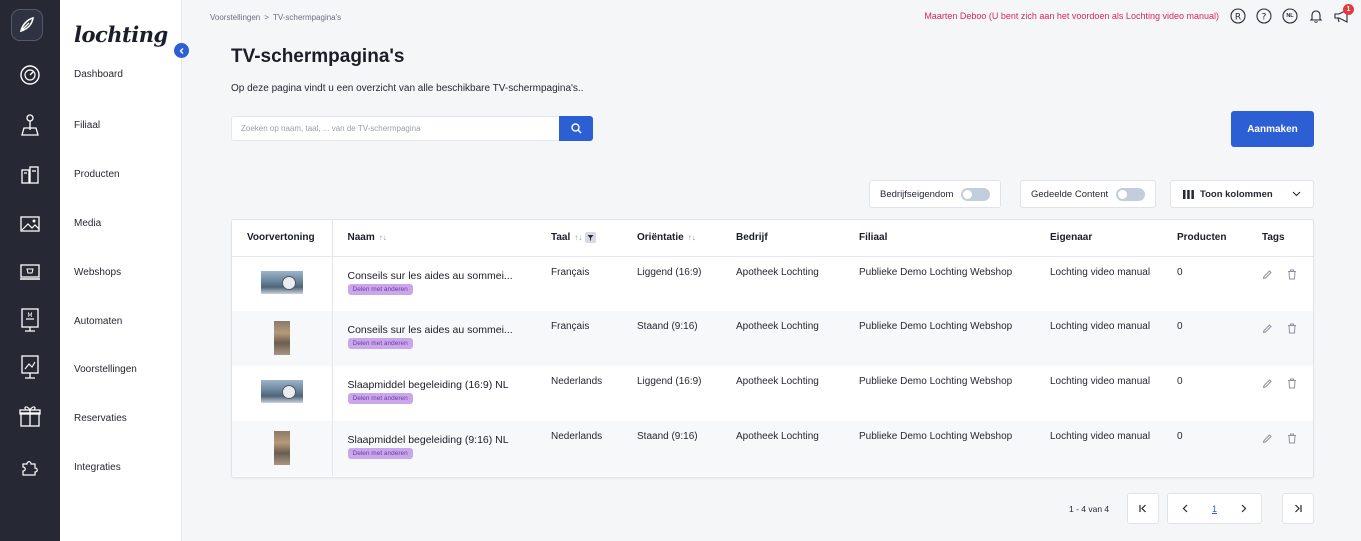  Describe the element at coordinates (1272, 129) in the screenshot. I see `create-button: Aanmaken` at that location.